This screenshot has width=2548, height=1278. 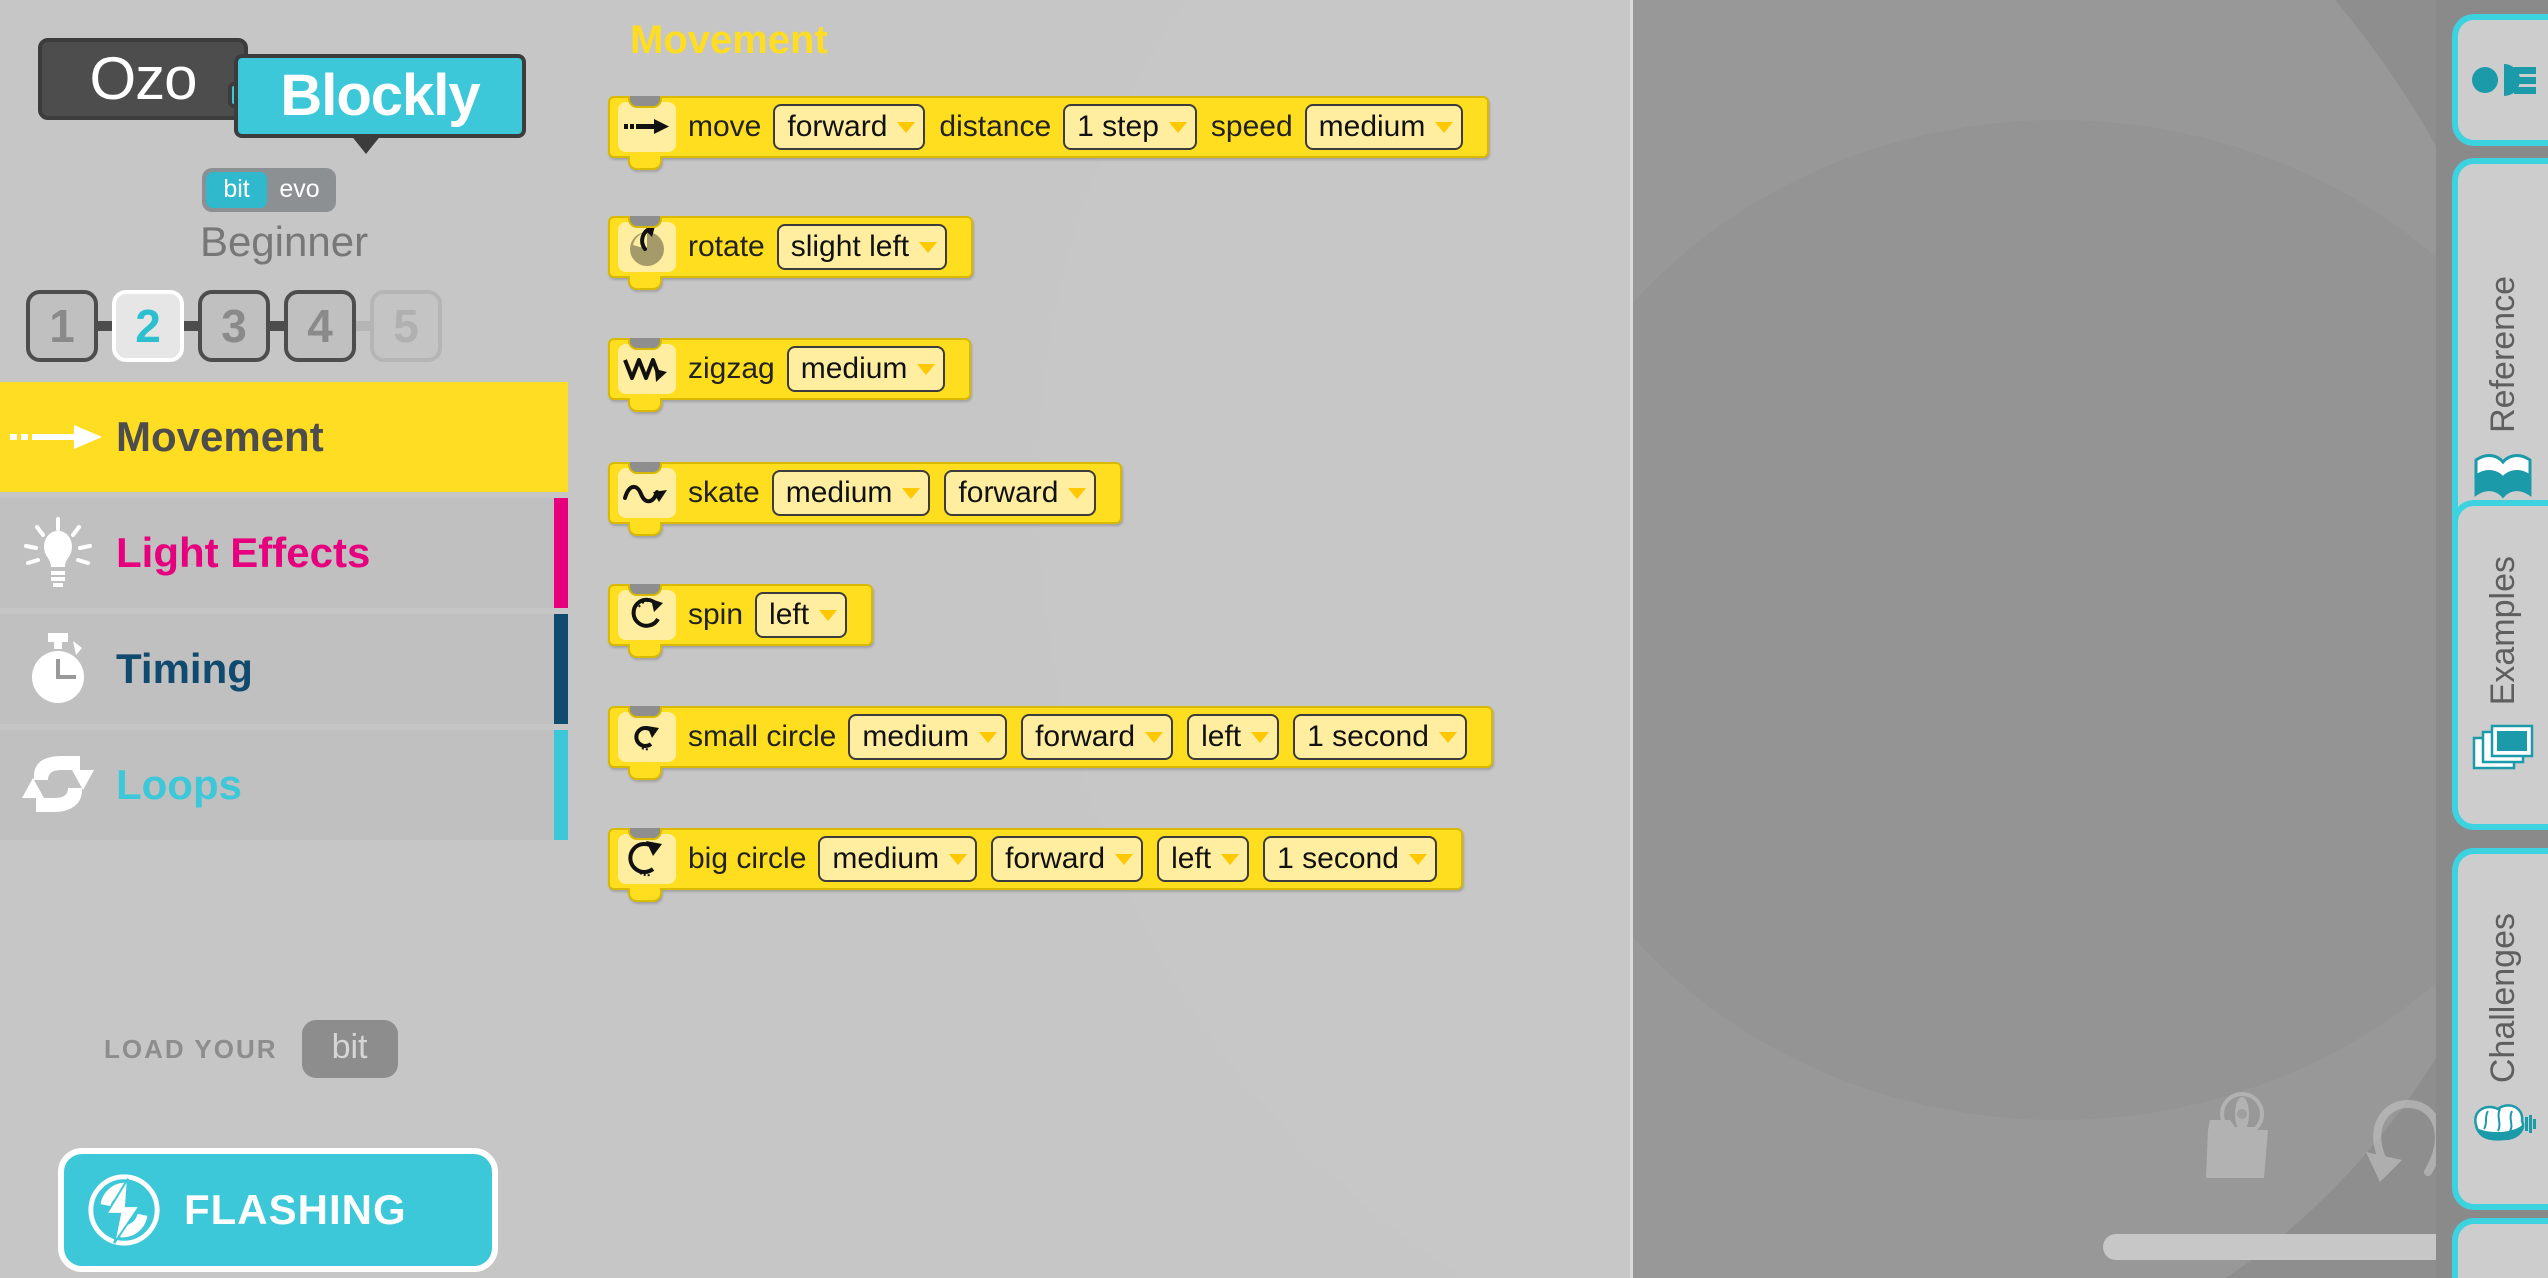 What do you see at coordinates (237, 190) in the screenshot?
I see `robot-bit-option: bit` at bounding box center [237, 190].